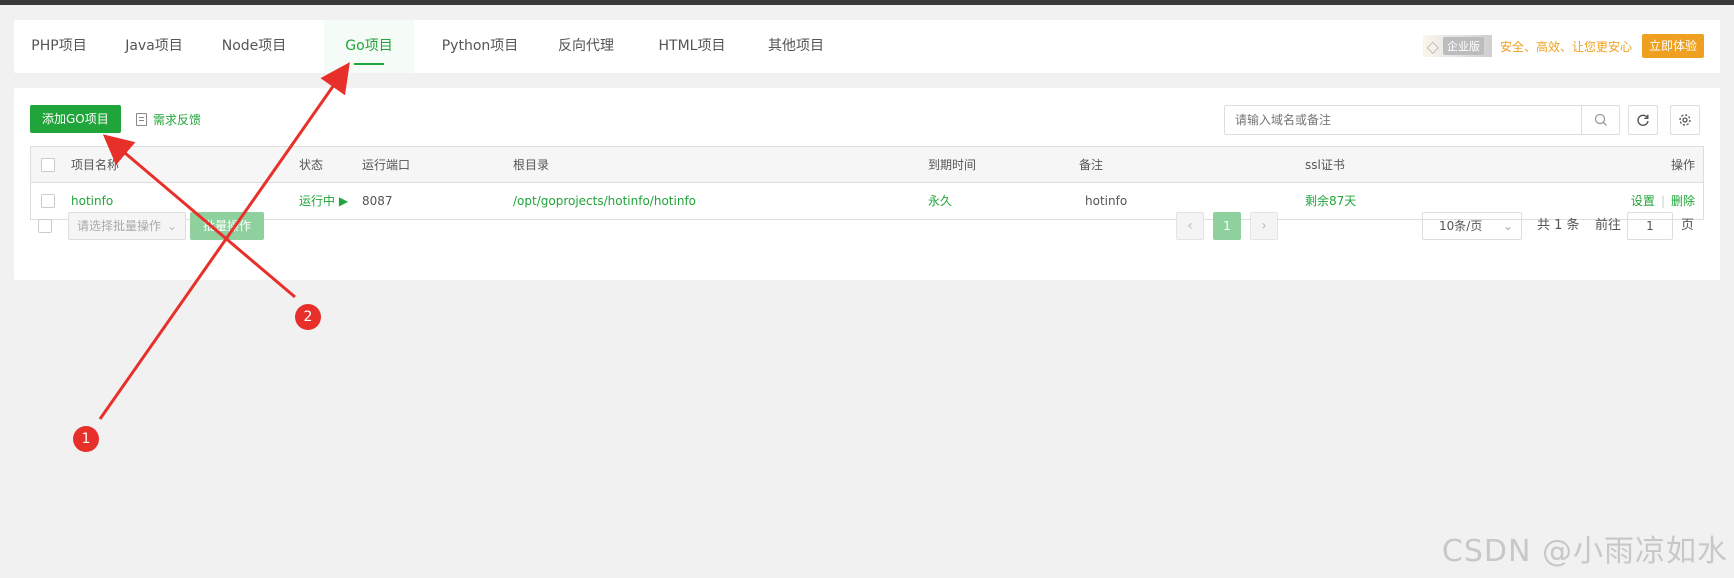  What do you see at coordinates (377, 201) in the screenshot?
I see `port-value: 8087` at bounding box center [377, 201].